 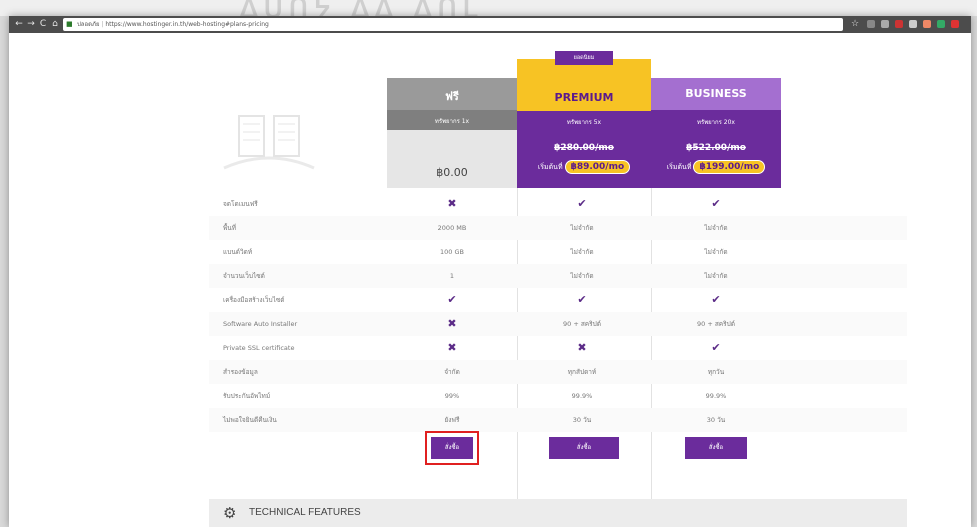 What do you see at coordinates (452, 159) in the screenshot?
I see `plan-price-bar` at bounding box center [452, 159].